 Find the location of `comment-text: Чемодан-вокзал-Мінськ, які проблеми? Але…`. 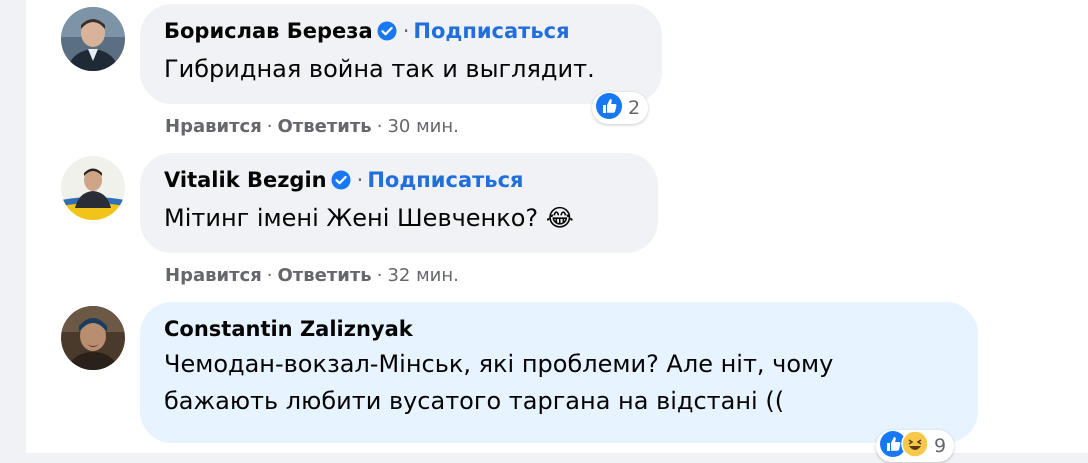

comment-text: Чемодан-вокзал-Мінськ, які проблеми? Але… is located at coordinates (559, 383).